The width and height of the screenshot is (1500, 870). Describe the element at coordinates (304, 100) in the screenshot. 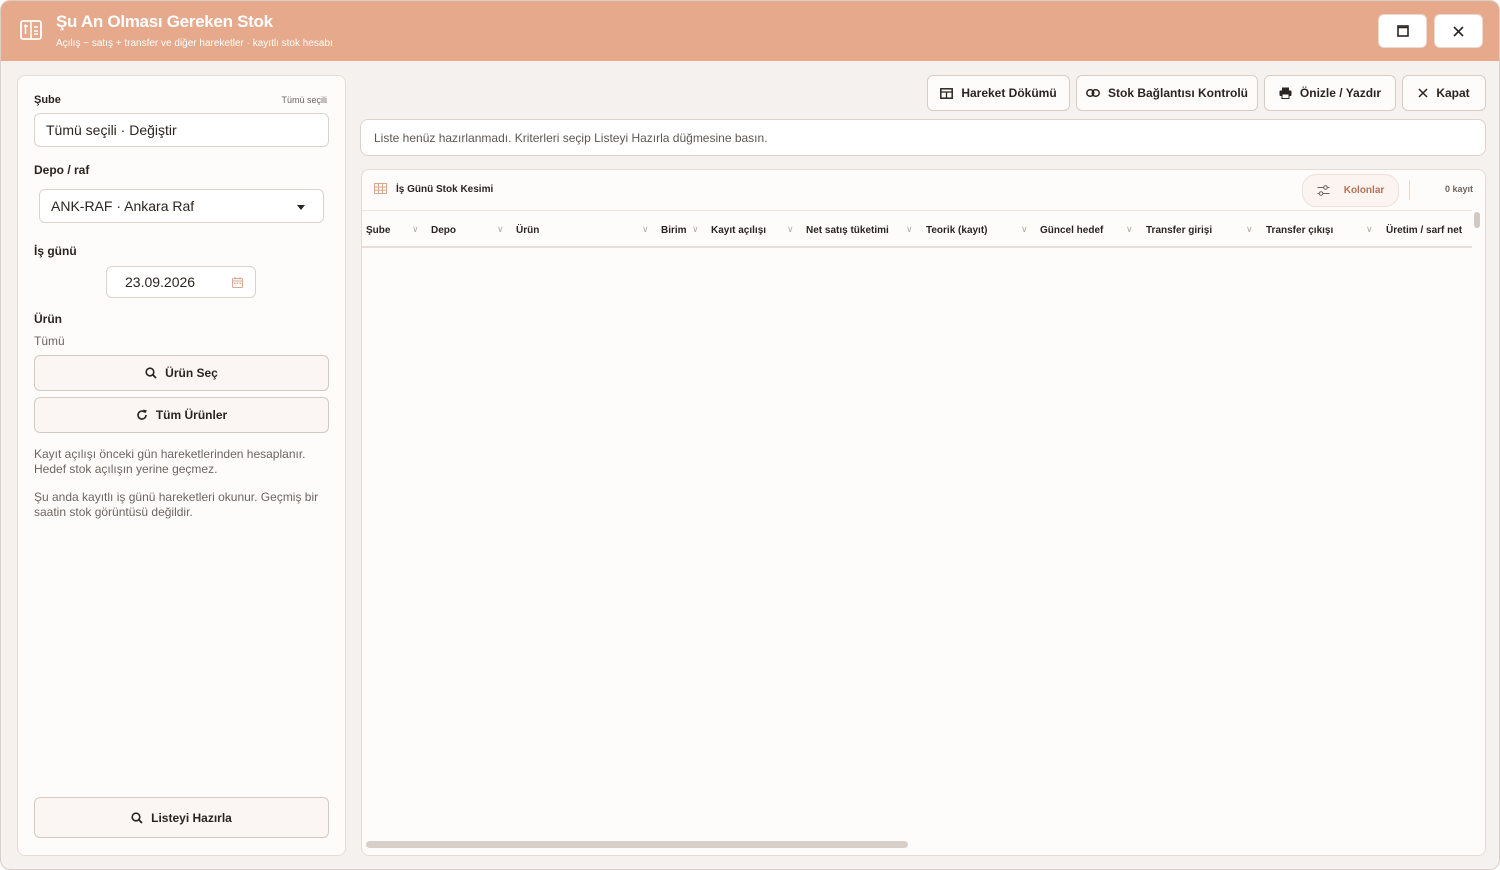

I see `branch-hint: Tümü seçili` at that location.